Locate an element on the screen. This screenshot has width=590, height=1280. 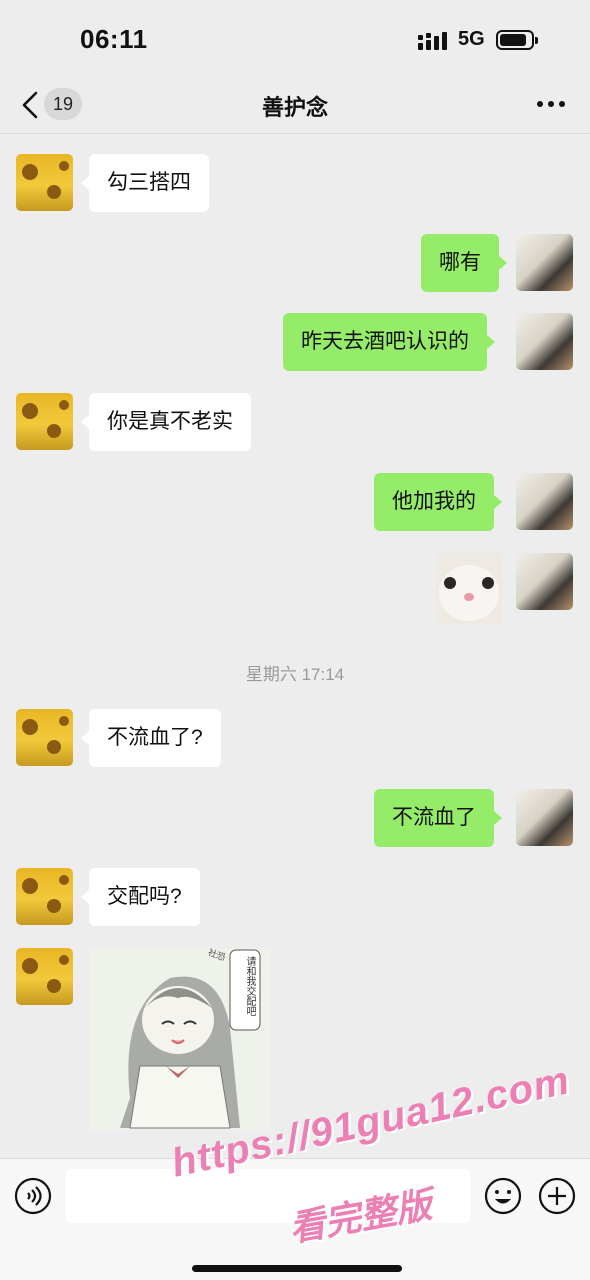
home-indicator is located at coordinates (297, 1268).